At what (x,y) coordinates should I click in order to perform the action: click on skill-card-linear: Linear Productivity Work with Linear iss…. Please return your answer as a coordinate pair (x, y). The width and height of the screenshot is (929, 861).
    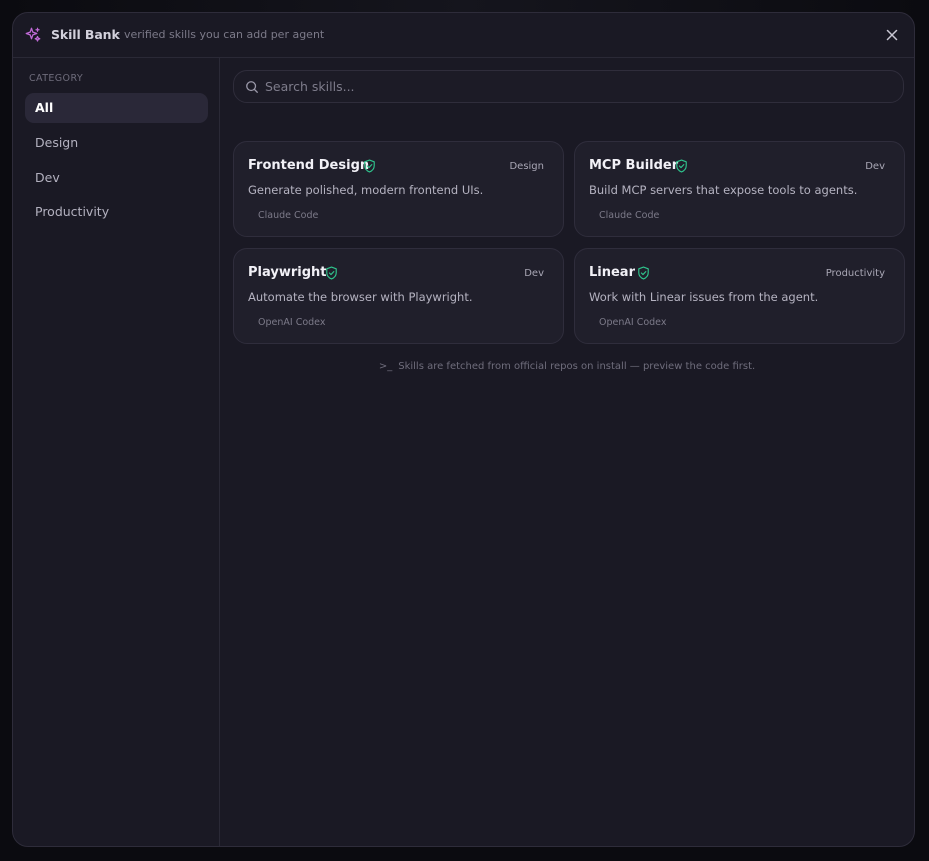
    Looking at the image, I should click on (739, 296).